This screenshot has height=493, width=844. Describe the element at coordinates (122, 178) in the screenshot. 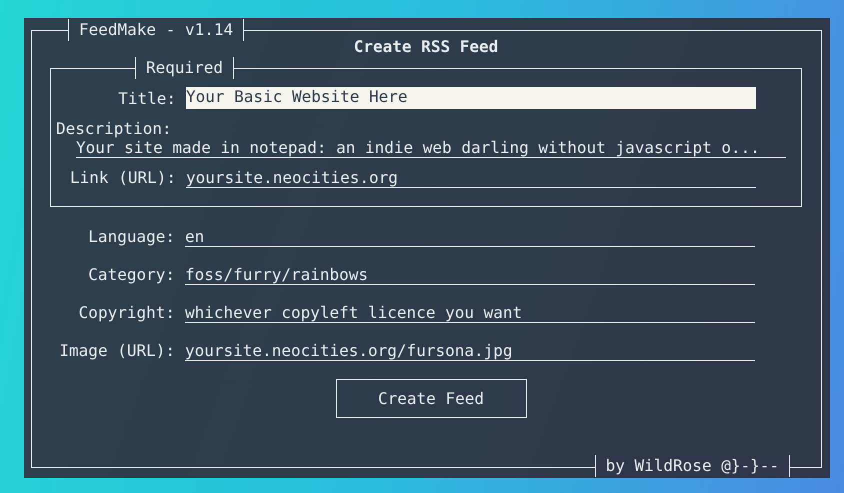

I see `field-label: Link (URL):` at that location.